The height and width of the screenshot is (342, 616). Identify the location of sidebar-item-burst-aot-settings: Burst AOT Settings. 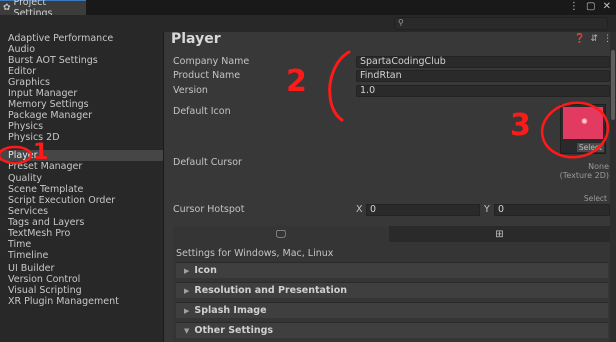
(81, 60).